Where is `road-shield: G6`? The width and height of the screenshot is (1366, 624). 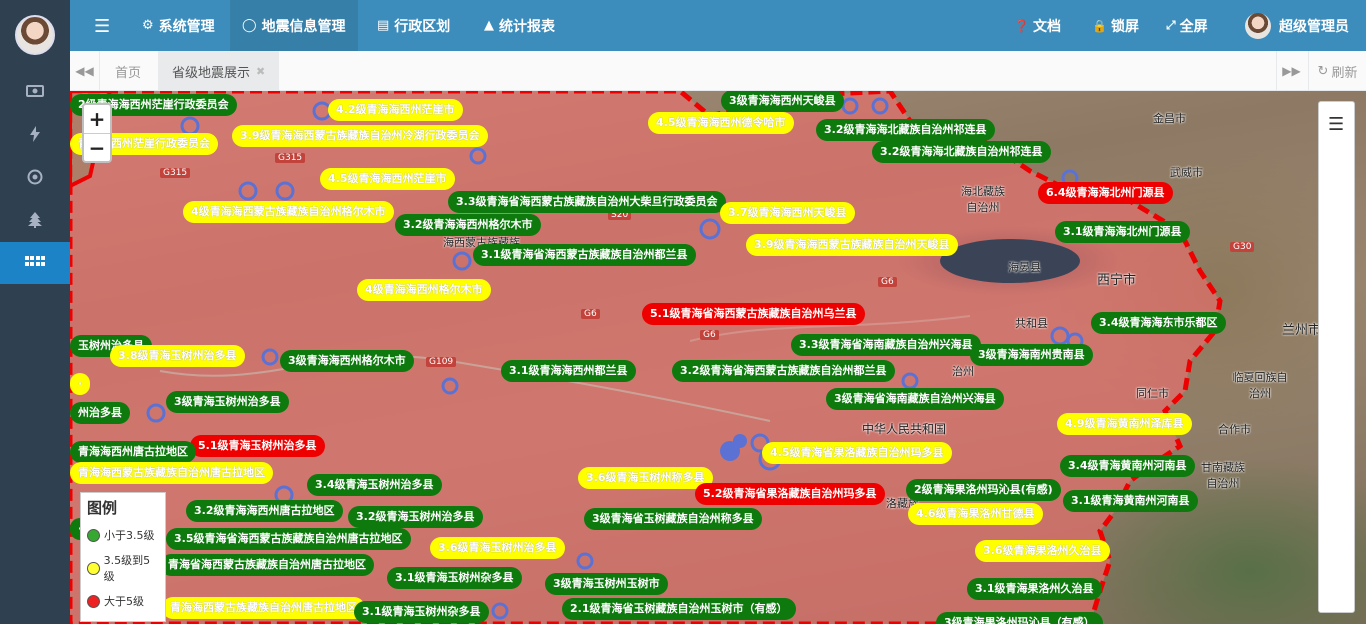
road-shield: G6 is located at coordinates (887, 282).